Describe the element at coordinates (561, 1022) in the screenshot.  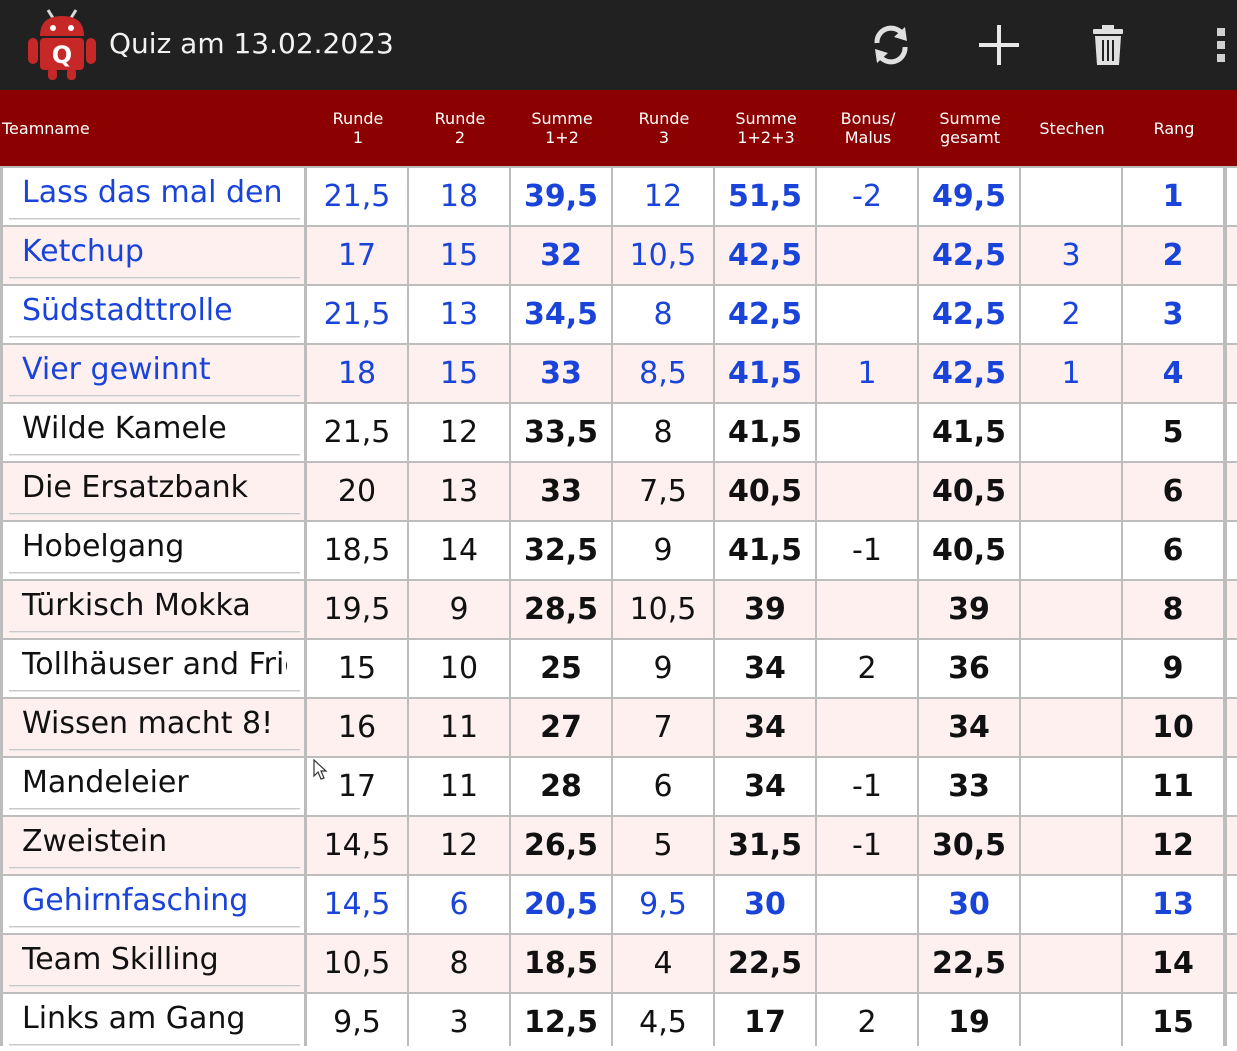
I see `cell-summe-1-2: 12,5` at that location.